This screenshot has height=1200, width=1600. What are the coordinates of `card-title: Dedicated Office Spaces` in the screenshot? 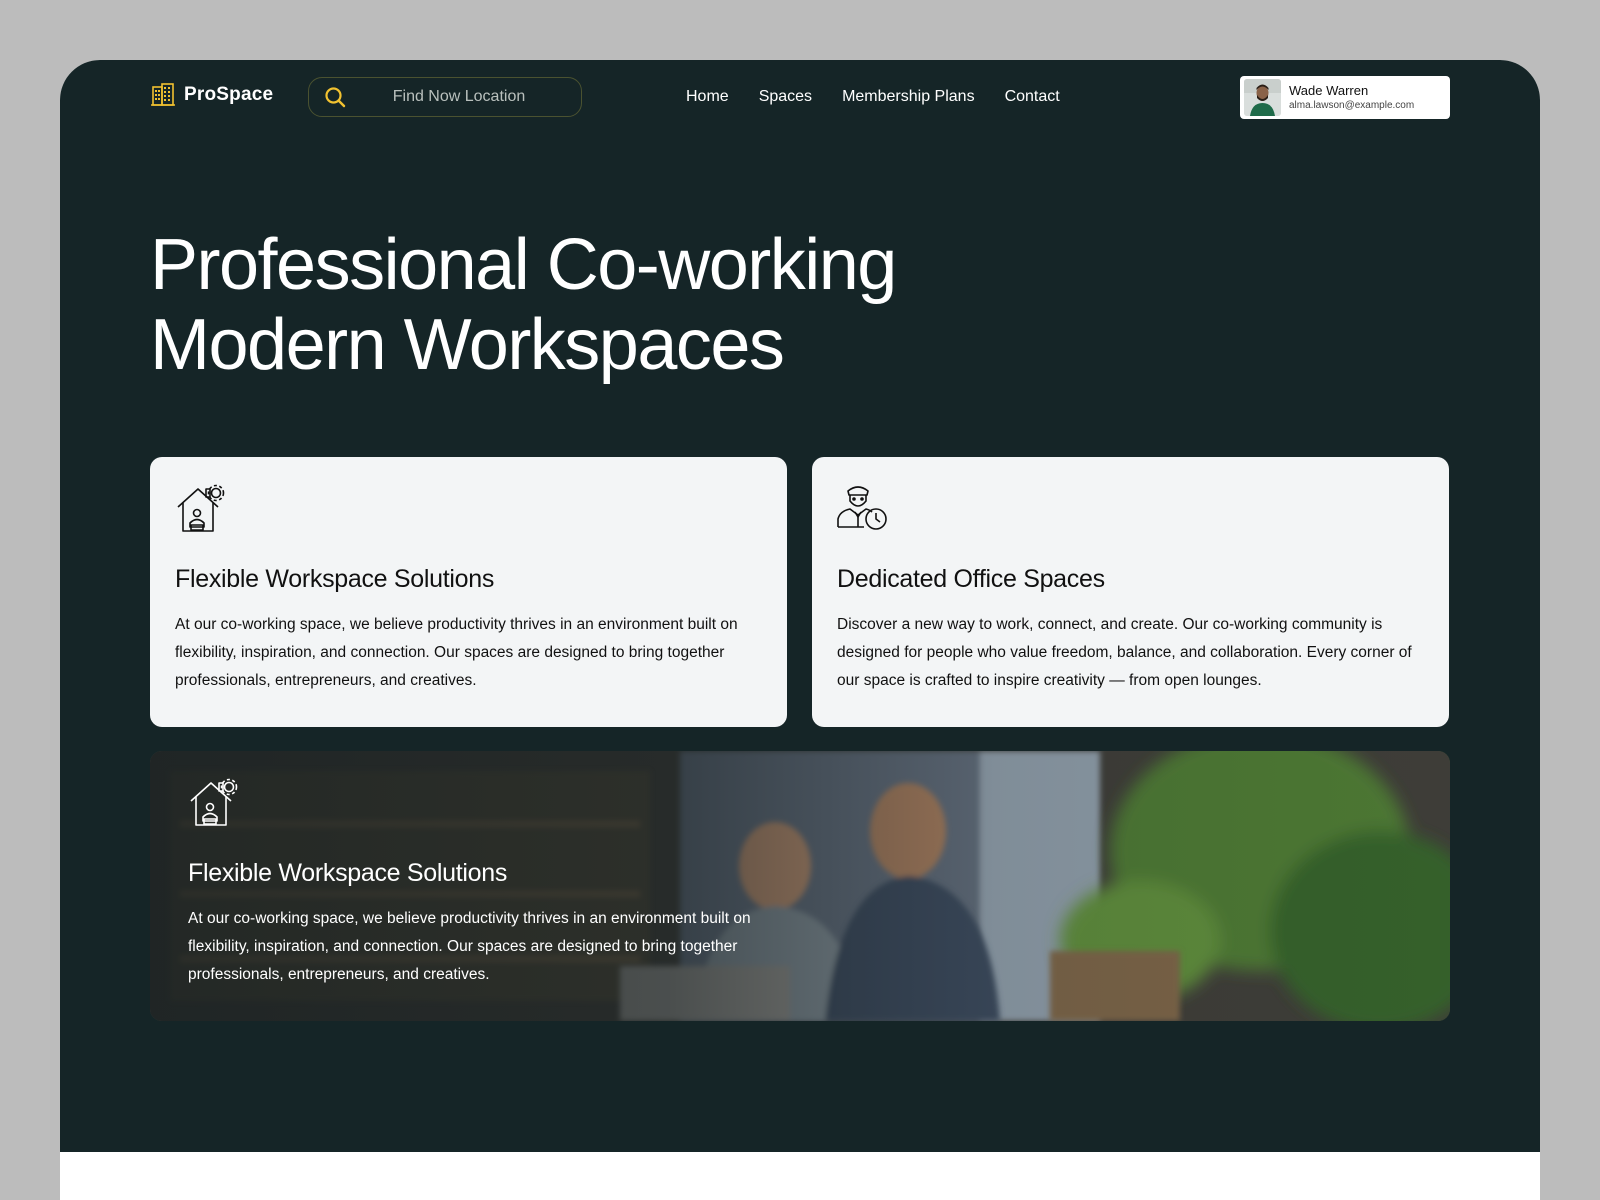 It's located at (971, 579).